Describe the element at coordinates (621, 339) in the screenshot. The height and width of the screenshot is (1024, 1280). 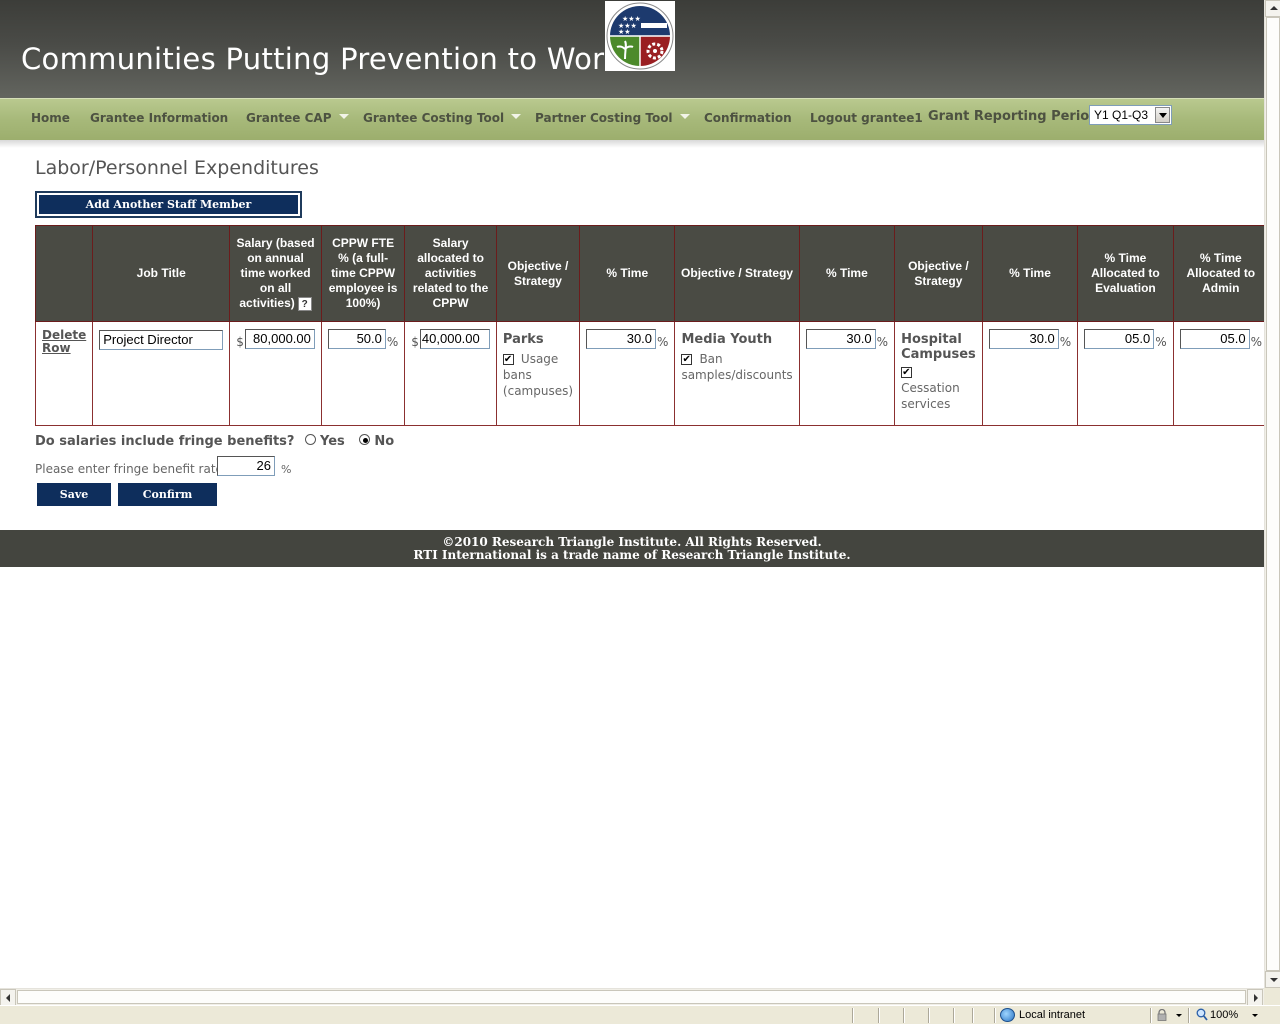
I see `time-input-1: 30.0` at that location.